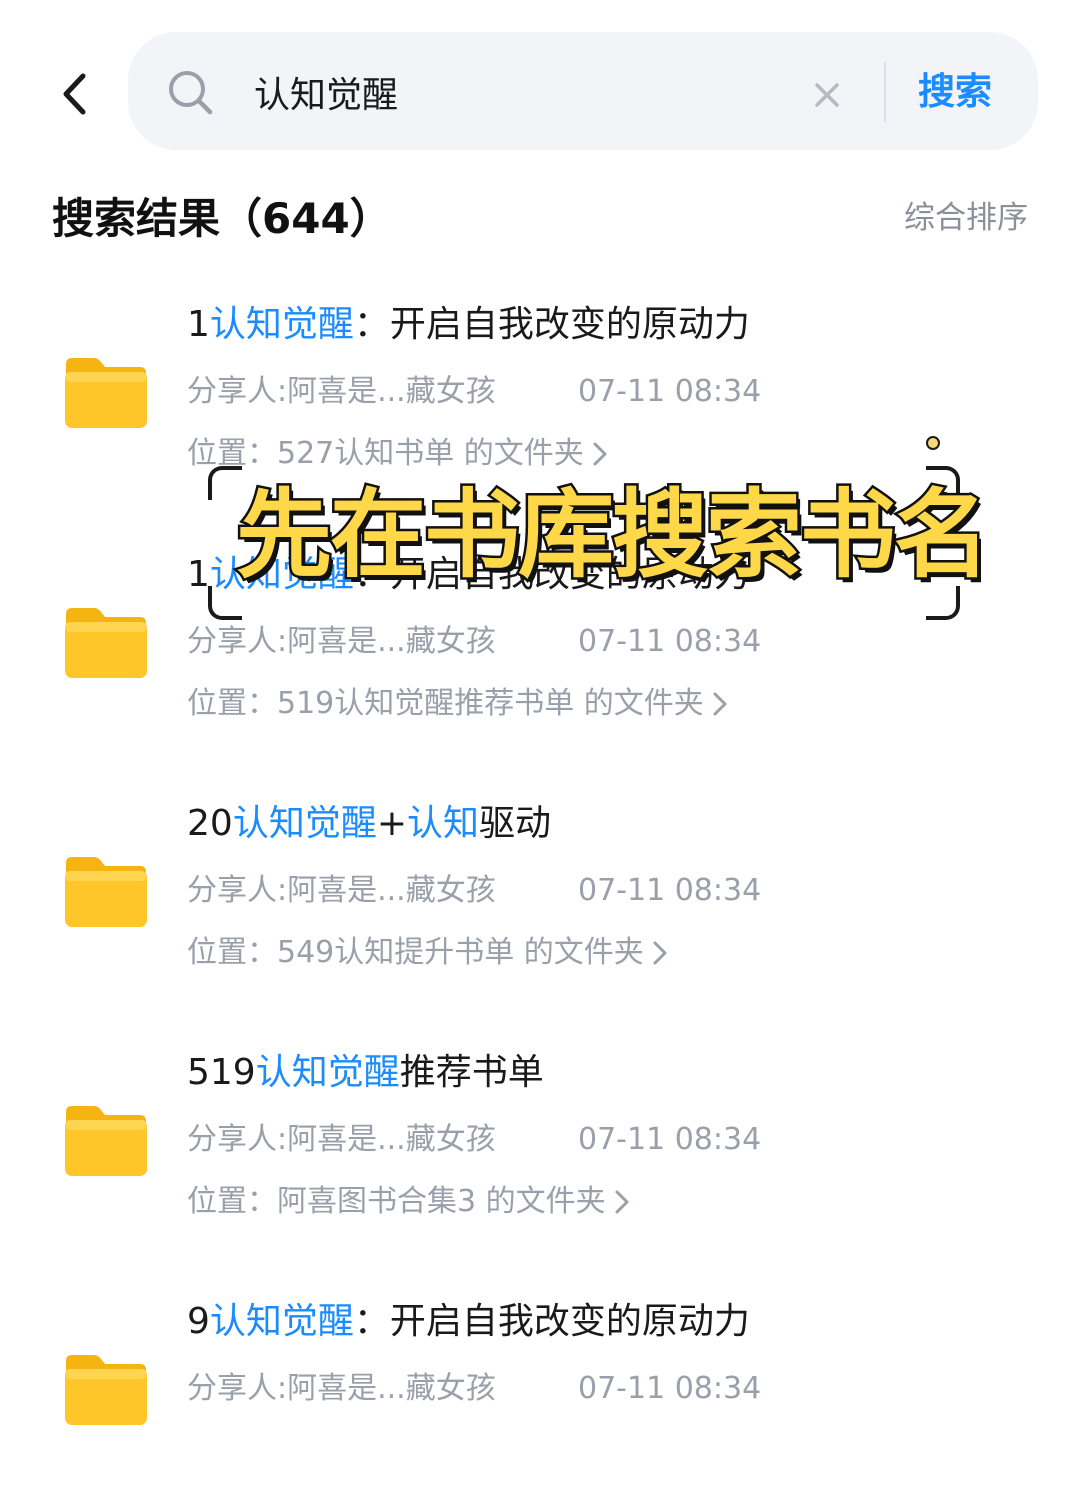 Image resolution: width=1080 pixels, height=1495 pixels. I want to click on decor-dot, so click(933, 443).